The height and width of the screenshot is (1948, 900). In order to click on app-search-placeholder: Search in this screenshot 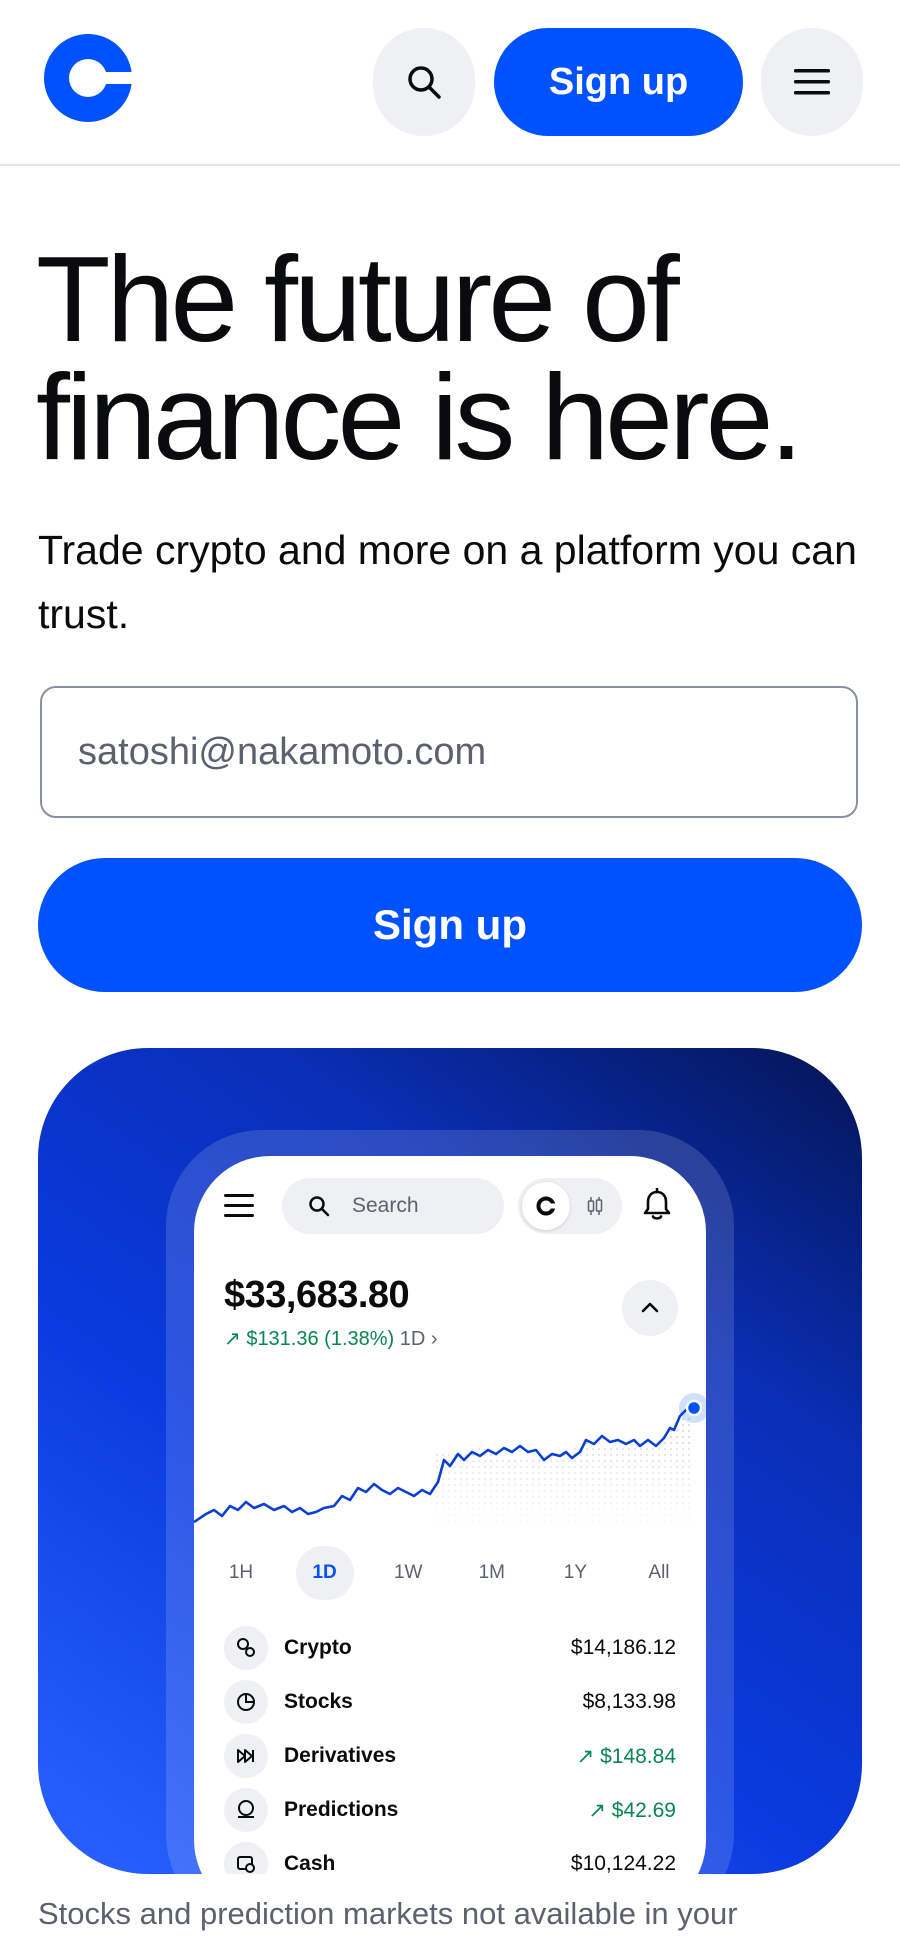, I will do `click(385, 1205)`.